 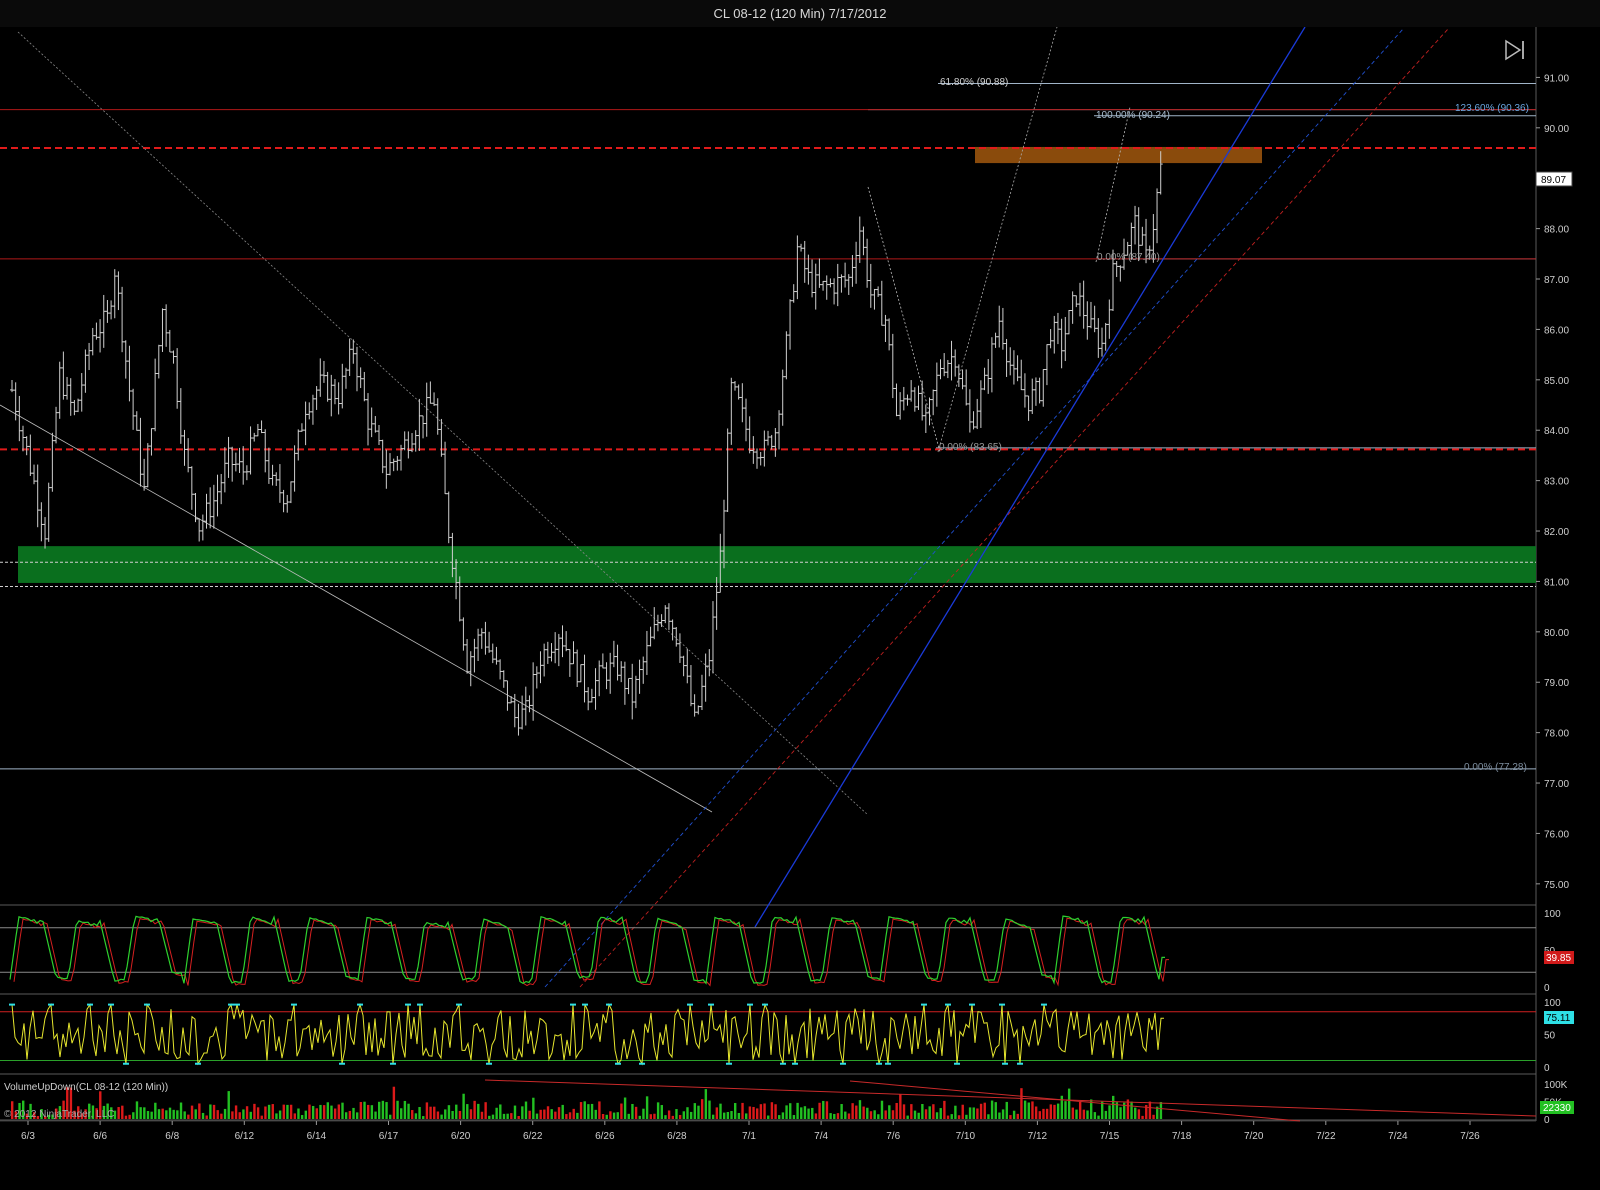 I want to click on fib-label-123: 123.60% (90.36), so click(x=1492, y=108).